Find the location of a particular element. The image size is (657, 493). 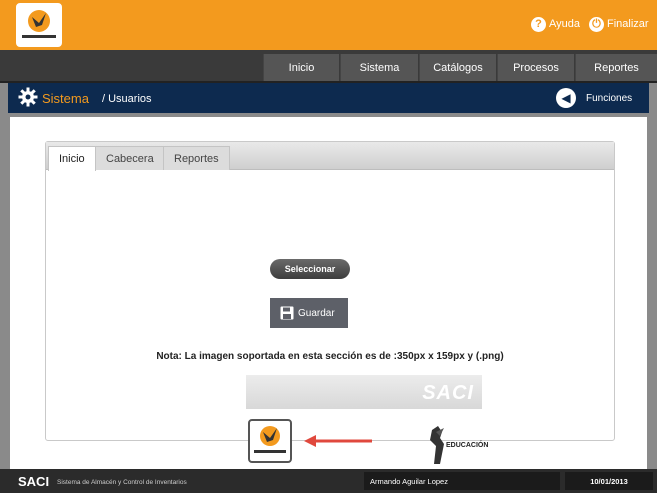

selected-logo-thumbnail is located at coordinates (270, 441).